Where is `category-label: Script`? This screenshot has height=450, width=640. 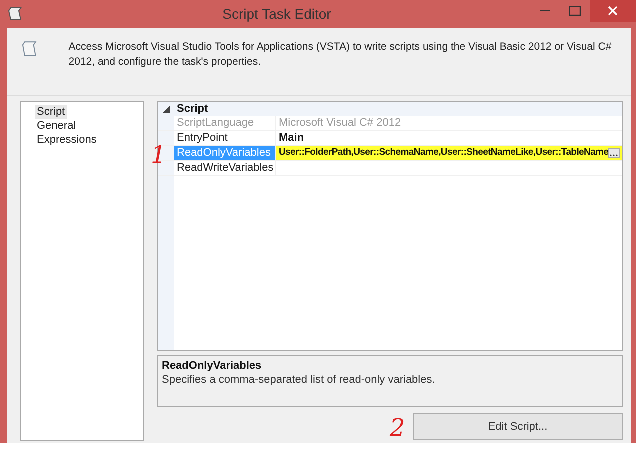 category-label: Script is located at coordinates (192, 109).